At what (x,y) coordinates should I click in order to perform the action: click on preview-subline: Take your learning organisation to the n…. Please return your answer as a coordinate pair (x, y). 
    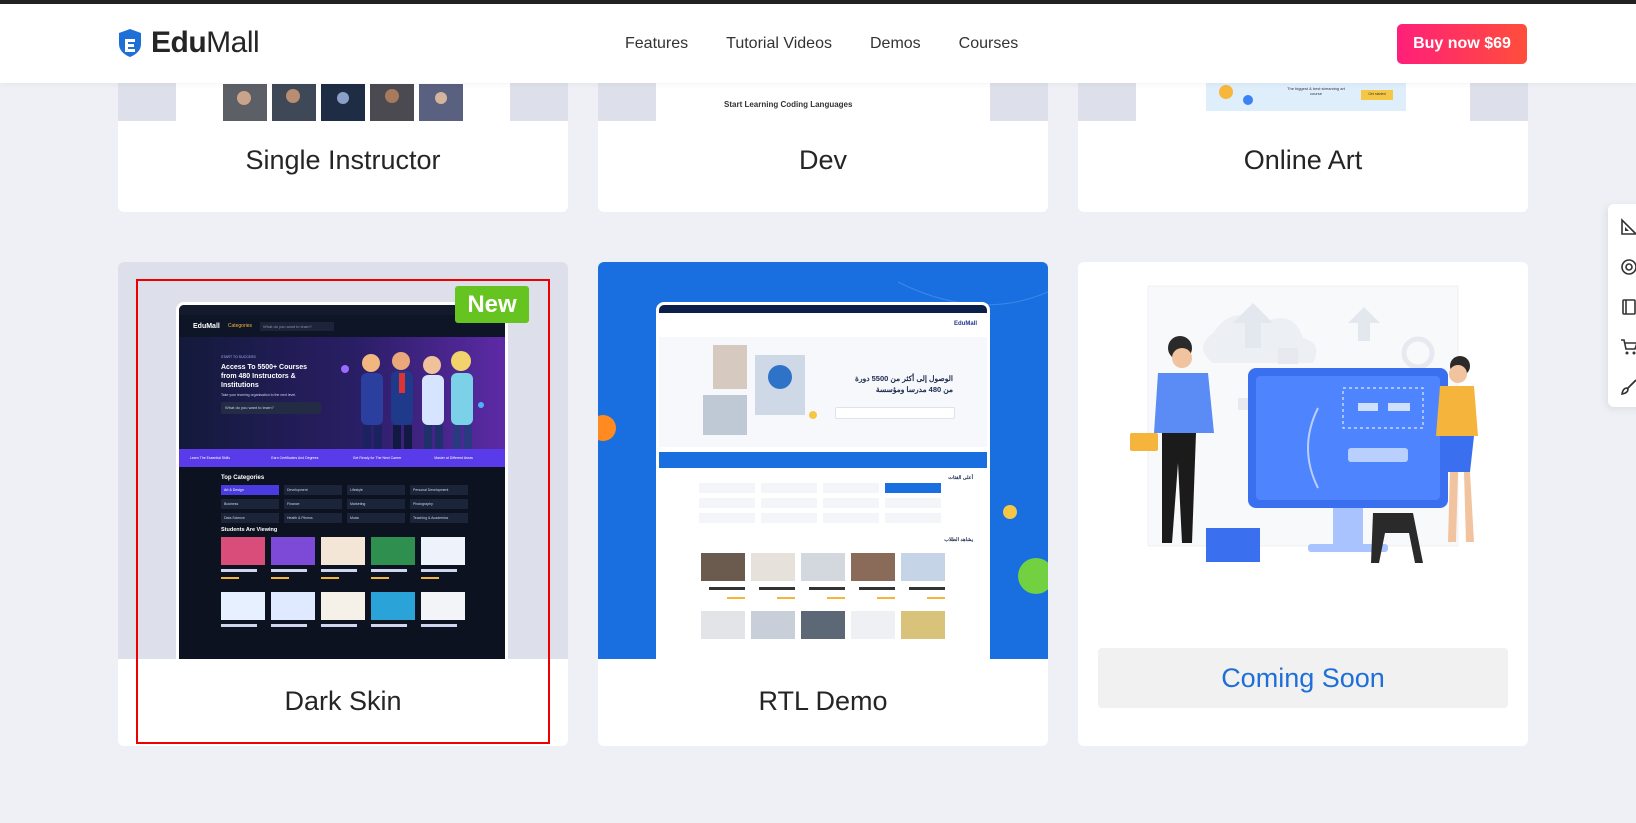
    Looking at the image, I should click on (259, 395).